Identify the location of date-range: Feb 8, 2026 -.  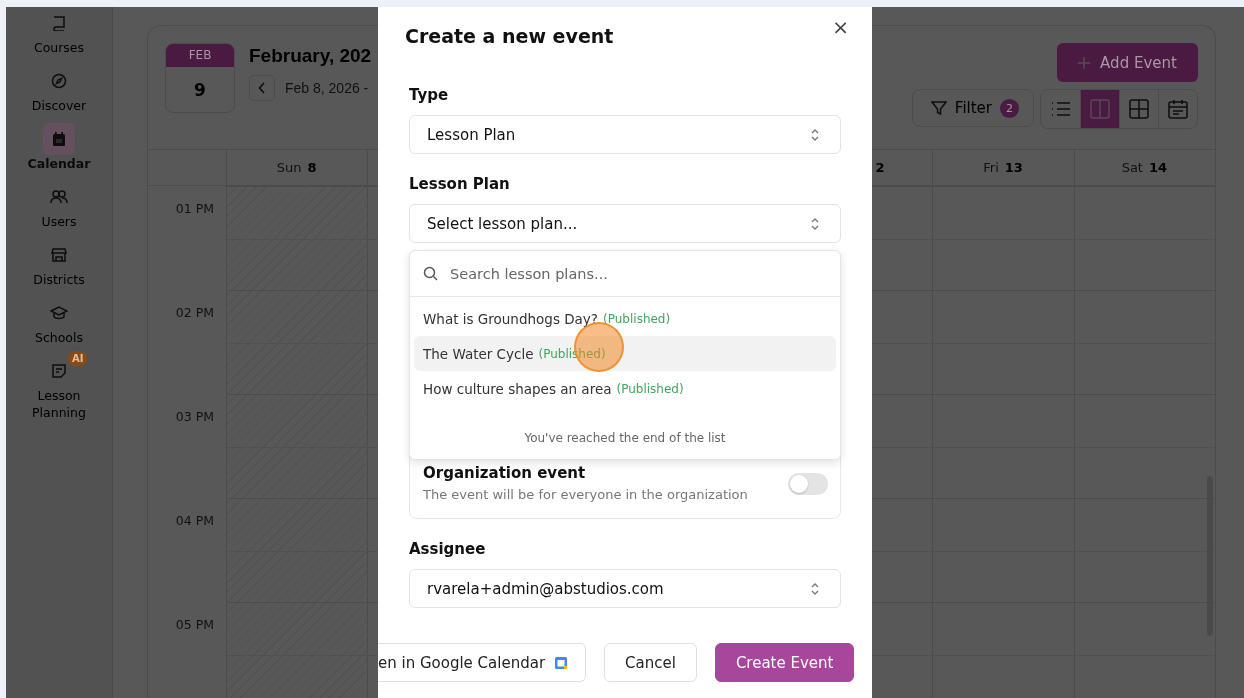
(327, 88).